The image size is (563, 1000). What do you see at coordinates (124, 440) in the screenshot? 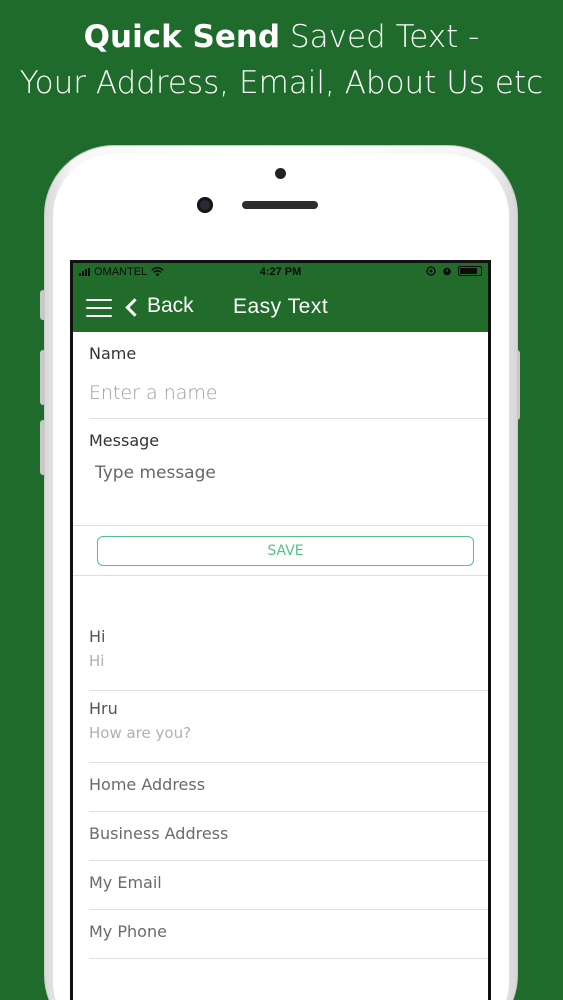
I see `message-label: Message` at bounding box center [124, 440].